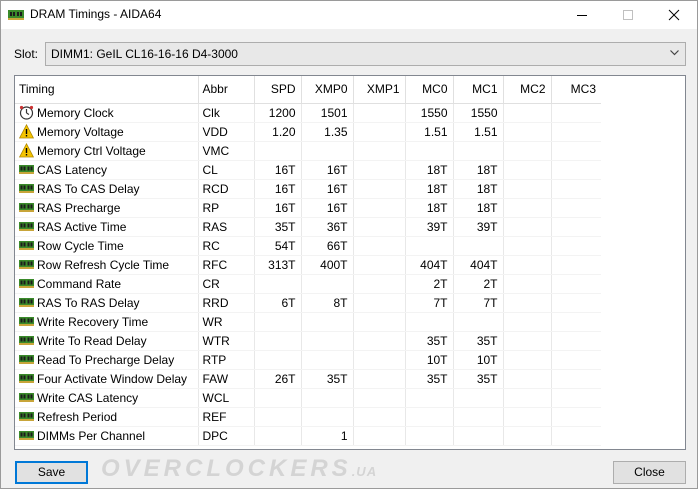 The height and width of the screenshot is (489, 698). I want to click on column-header-mc0: MC0, so click(429, 90).